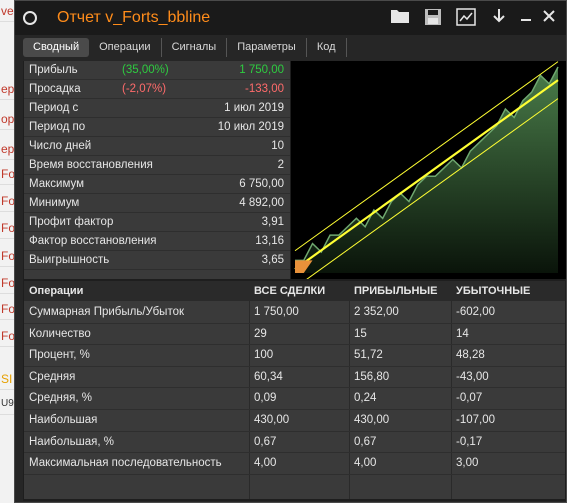  What do you see at coordinates (69, 260) in the screenshot?
I see `stat-label: Выигрышность` at bounding box center [69, 260].